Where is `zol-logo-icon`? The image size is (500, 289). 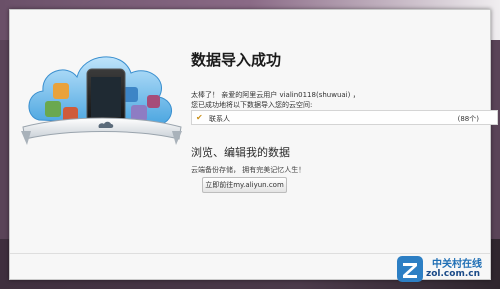
zol-logo-icon is located at coordinates (410, 269).